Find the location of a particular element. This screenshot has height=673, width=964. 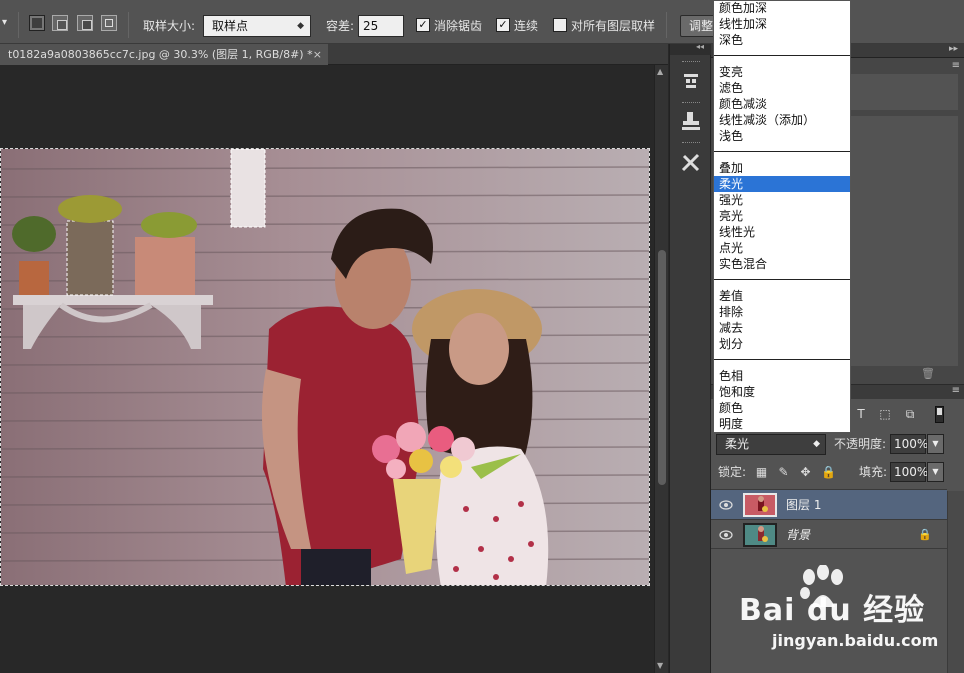

lock-transparent-pixels-icon: ▦ is located at coordinates (761, 472).